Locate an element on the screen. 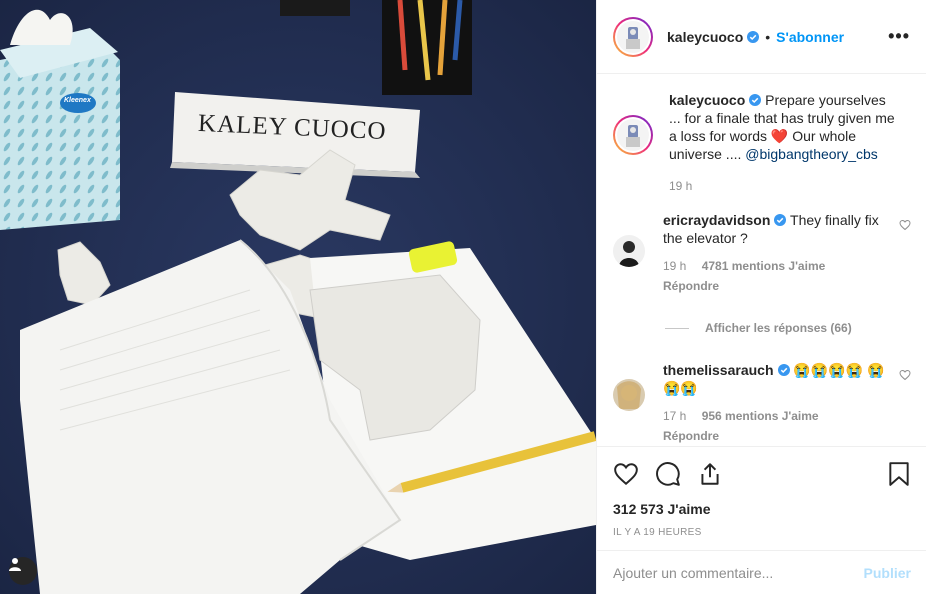  caption-mention: @bigbangtheory_cbs is located at coordinates (811, 154).